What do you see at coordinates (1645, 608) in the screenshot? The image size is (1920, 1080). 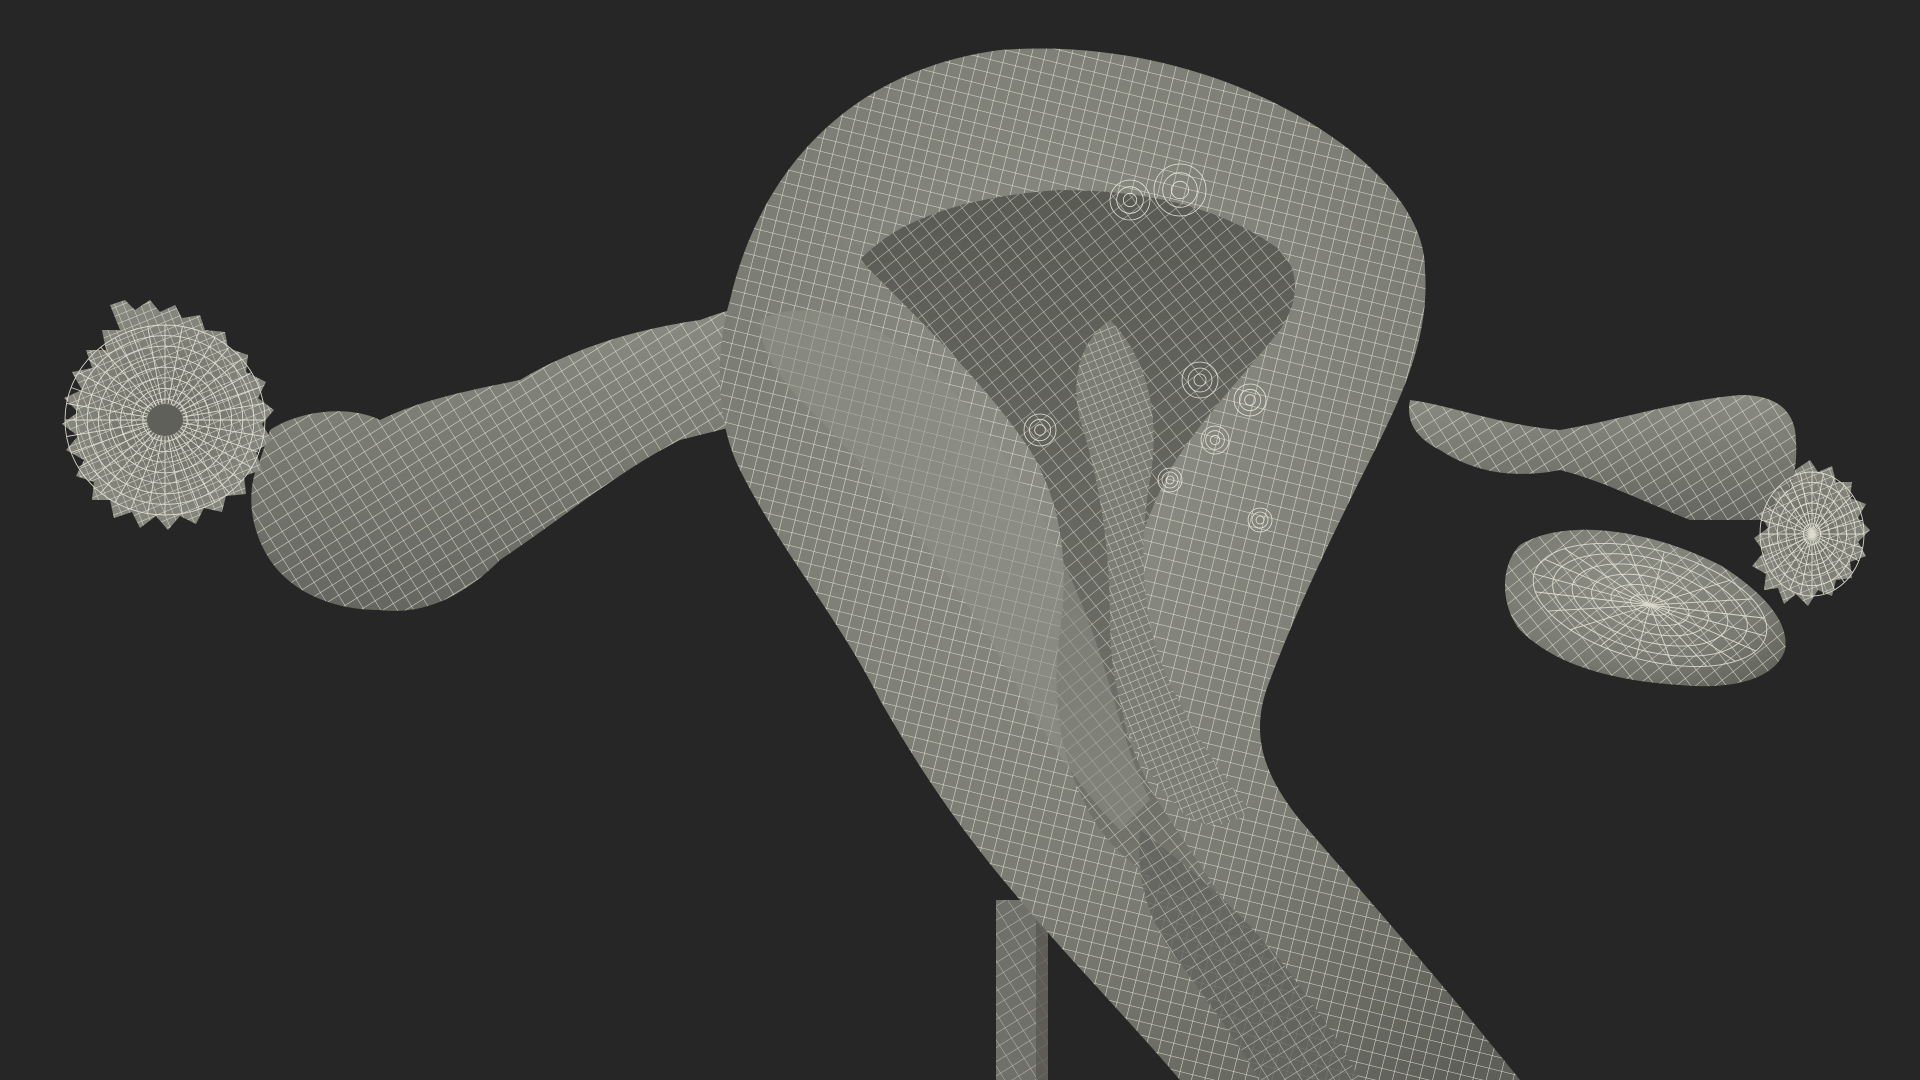 I see `right-ovary` at bounding box center [1645, 608].